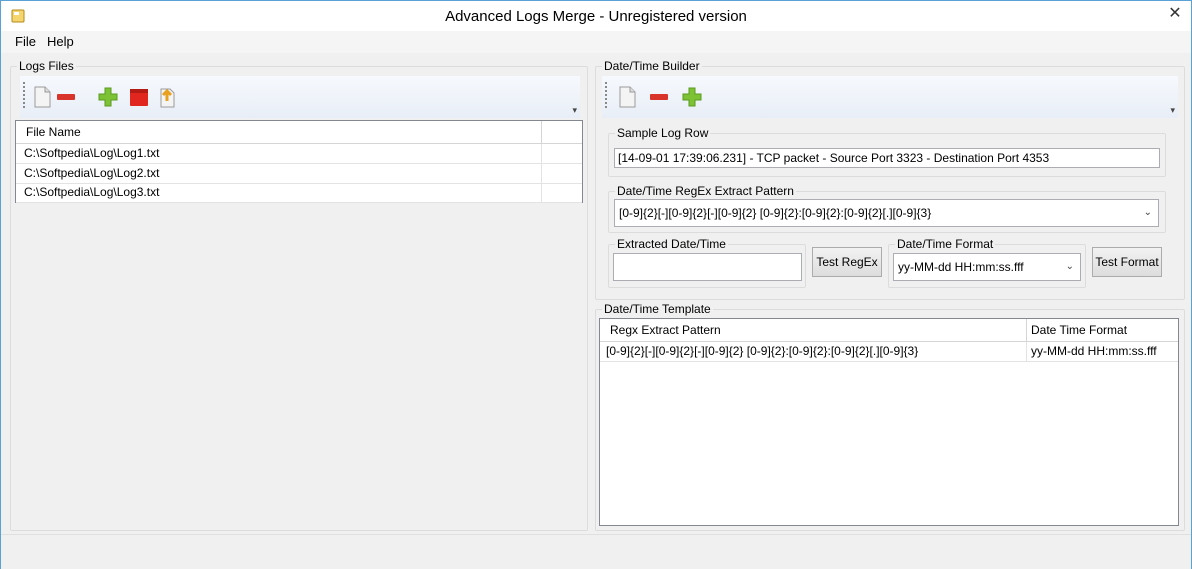 This screenshot has height=569, width=1192. I want to click on column-header-datetime-format: Date Time Format, so click(1103, 330).